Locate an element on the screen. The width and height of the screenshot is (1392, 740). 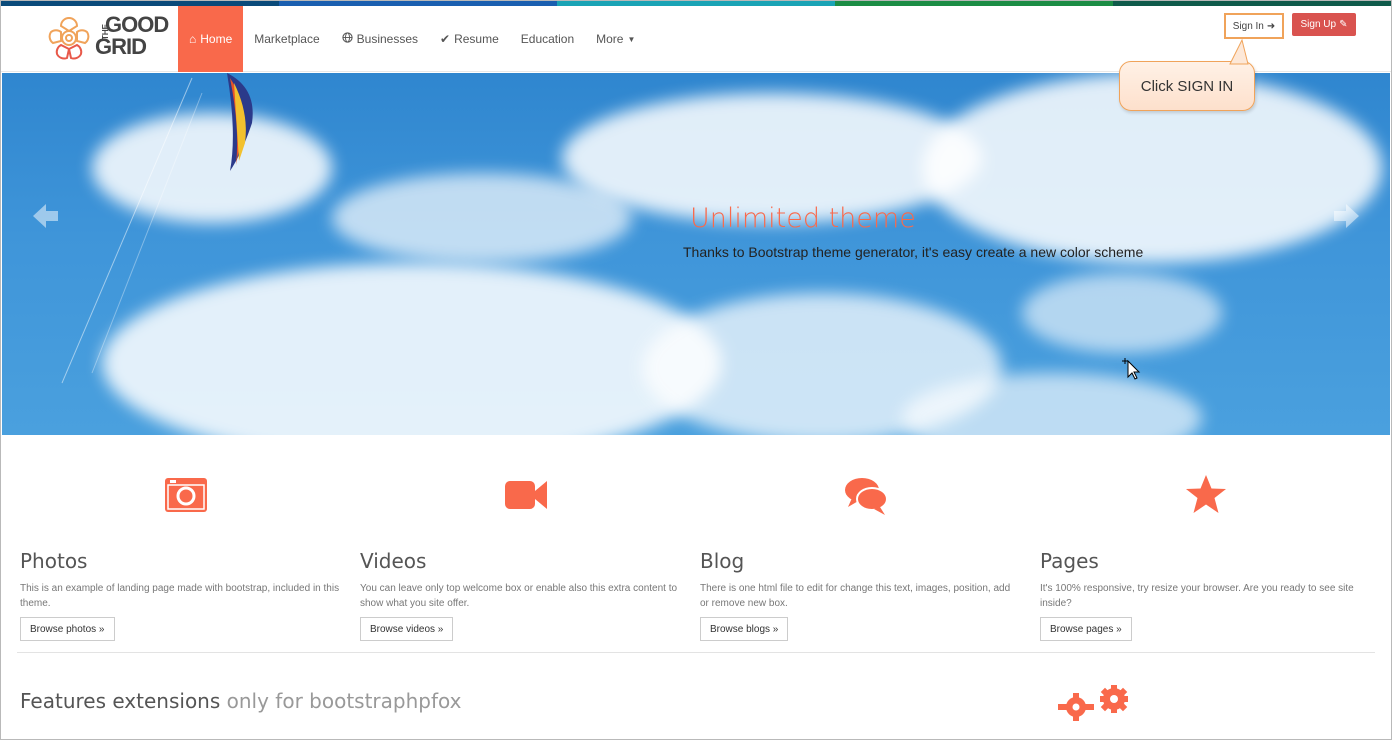
camera-icon is located at coordinates (186, 495).